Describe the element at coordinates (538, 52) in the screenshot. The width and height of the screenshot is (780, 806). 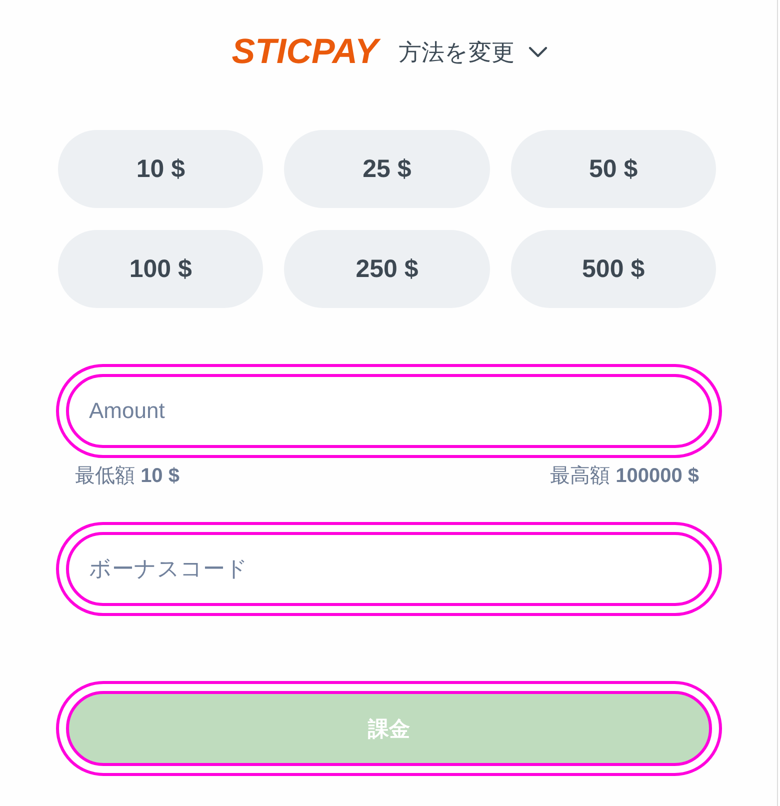
I see `chevron-down-icon` at that location.